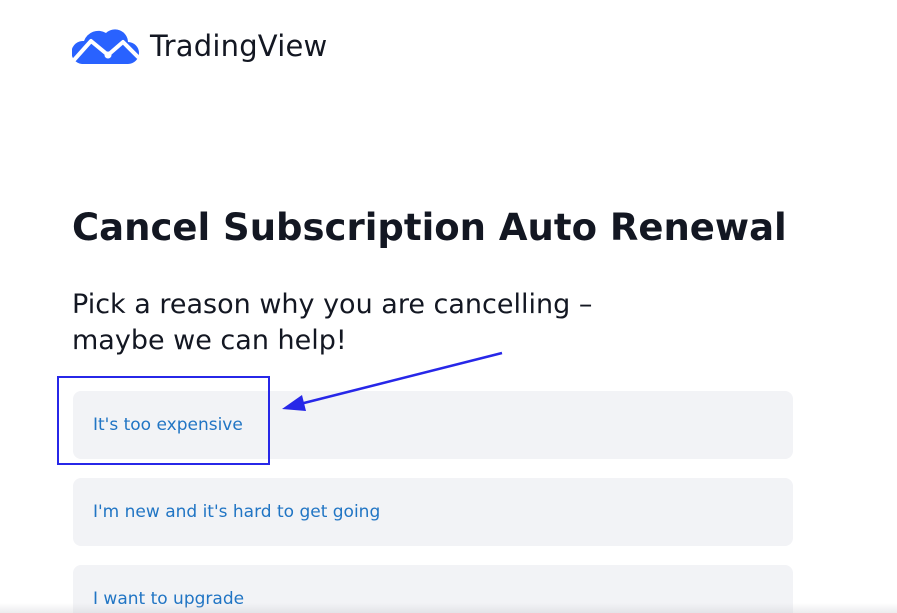 Image resolution: width=897 pixels, height=613 pixels. I want to click on tradingview-cloud-logo-icon, so click(106, 46).